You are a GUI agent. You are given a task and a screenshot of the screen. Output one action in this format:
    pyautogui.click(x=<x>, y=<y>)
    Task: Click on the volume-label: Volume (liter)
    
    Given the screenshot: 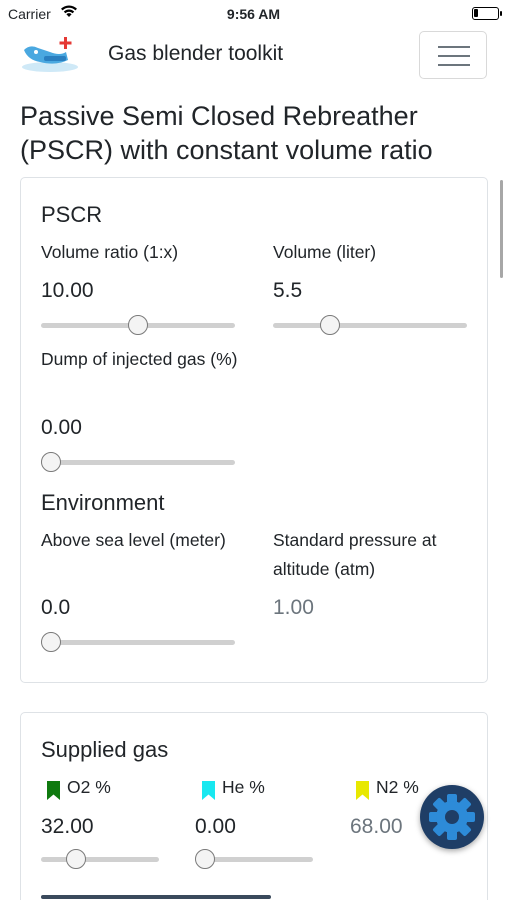 What is the action you would take?
    pyautogui.click(x=325, y=252)
    